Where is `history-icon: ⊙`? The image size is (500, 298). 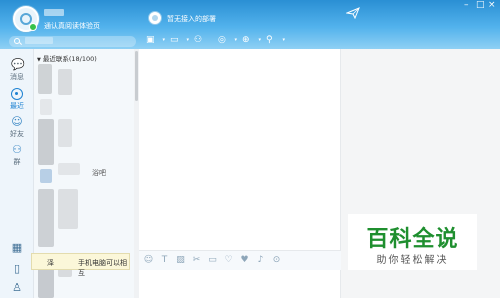 history-icon: ⊙ is located at coordinates (276, 260).